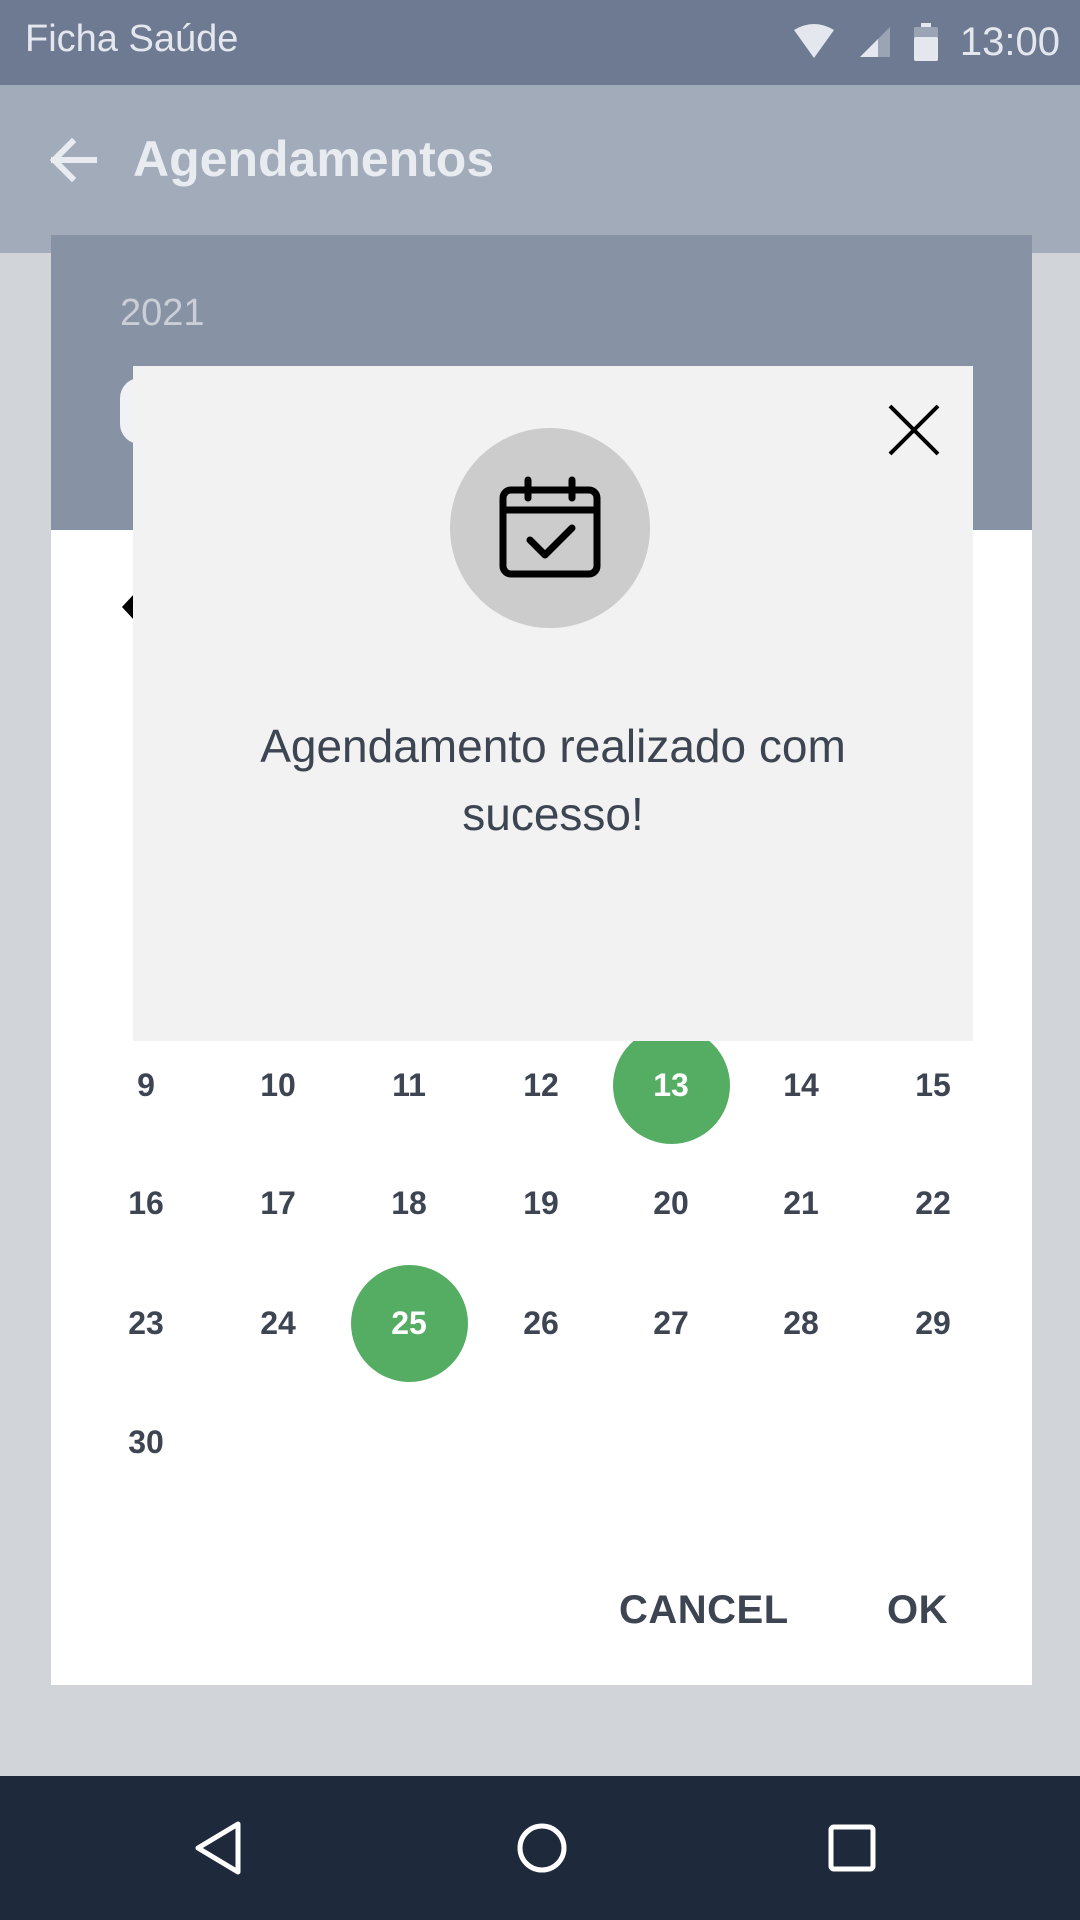  What do you see at coordinates (162, 313) in the screenshot?
I see `date-picker-year: 2021` at bounding box center [162, 313].